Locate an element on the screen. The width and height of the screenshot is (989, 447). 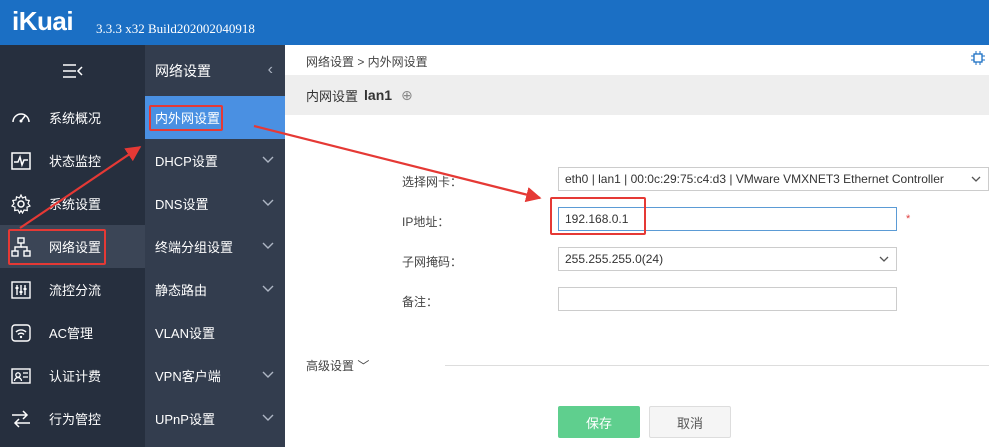
subnav-item-upnp: UPnP设置 is located at coordinates (215, 418).